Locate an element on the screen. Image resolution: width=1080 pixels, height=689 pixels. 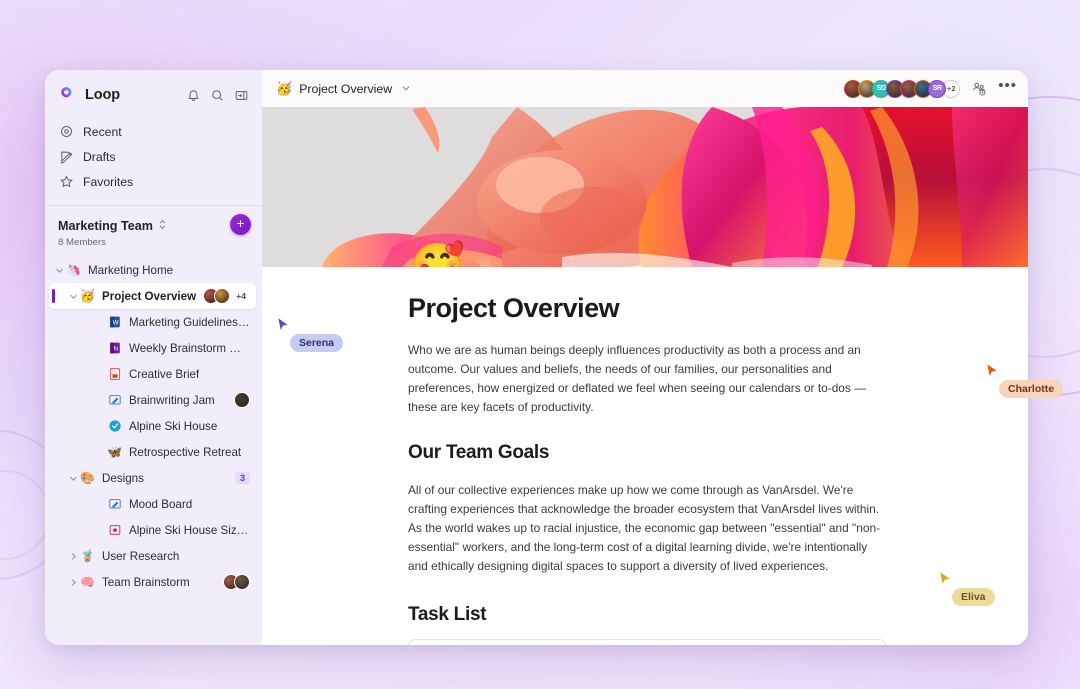
sidebar-item-label: Drafts is located at coordinates (99, 156).